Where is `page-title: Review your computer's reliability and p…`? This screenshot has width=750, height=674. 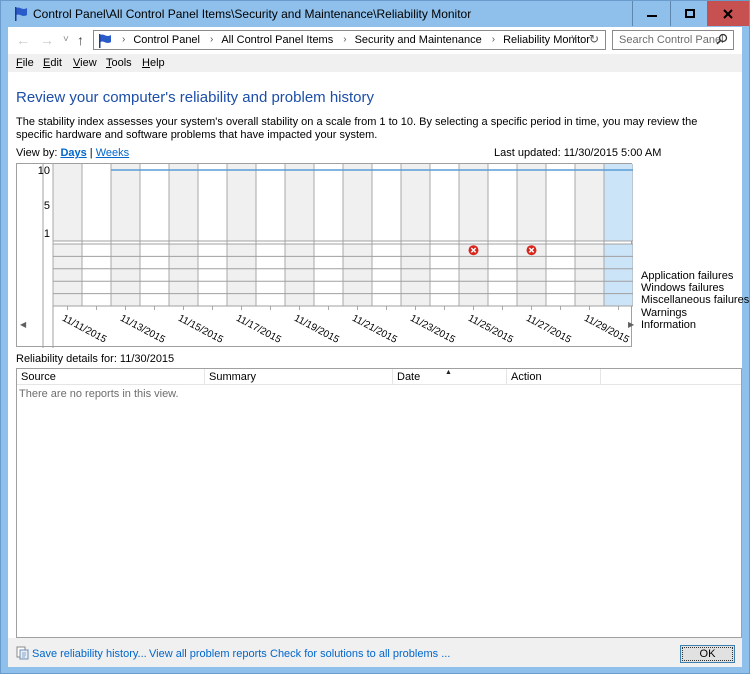 page-title: Review your computer's reliability and p… is located at coordinates (195, 97).